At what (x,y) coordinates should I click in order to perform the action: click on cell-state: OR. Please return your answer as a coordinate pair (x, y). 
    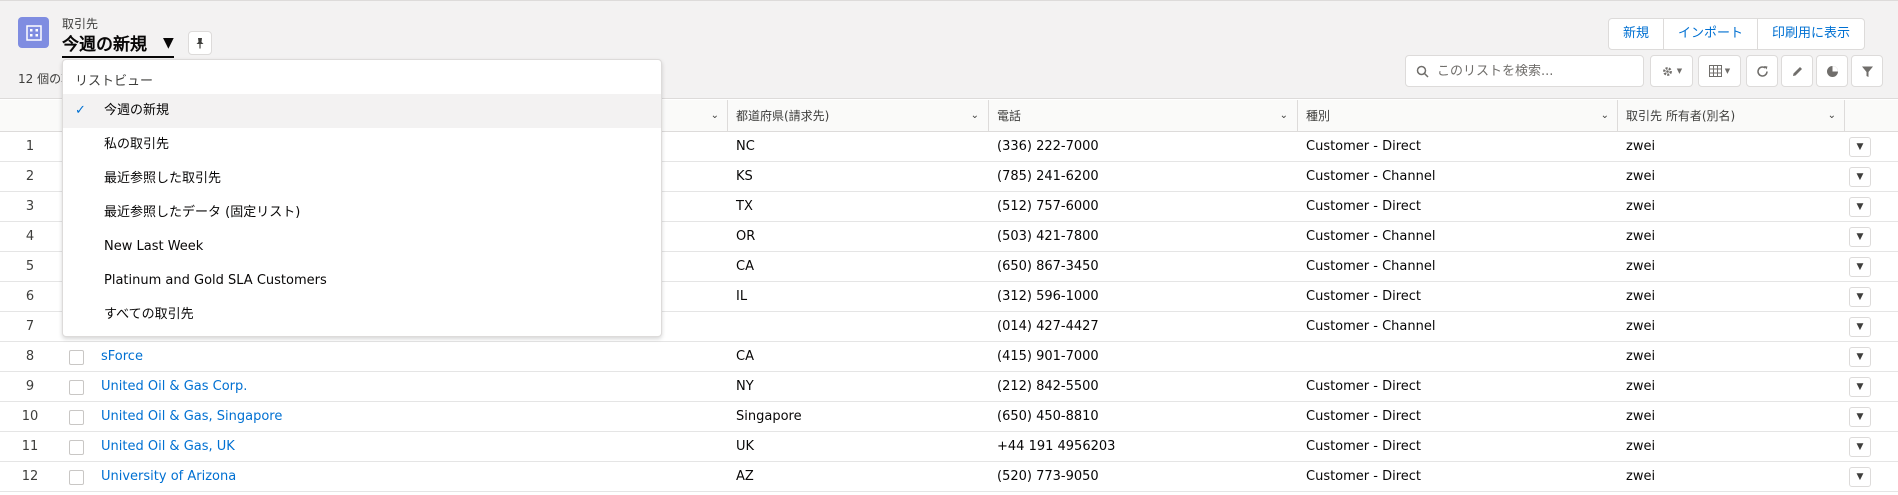
    Looking at the image, I should click on (746, 236).